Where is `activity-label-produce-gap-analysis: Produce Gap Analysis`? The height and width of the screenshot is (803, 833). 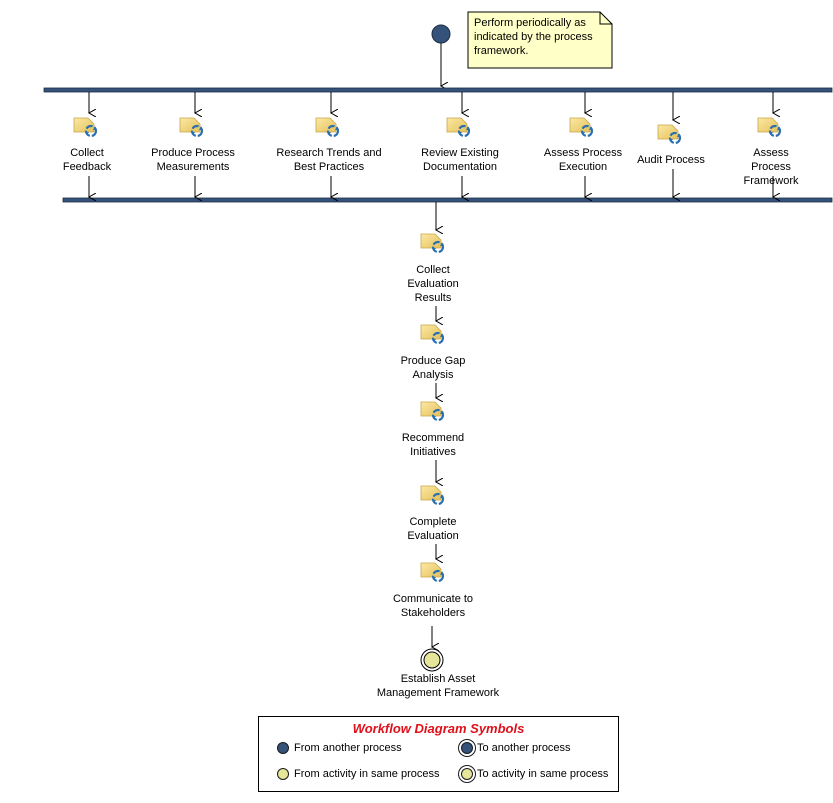
activity-label-produce-gap-analysis: Produce Gap Analysis is located at coordinates (433, 368).